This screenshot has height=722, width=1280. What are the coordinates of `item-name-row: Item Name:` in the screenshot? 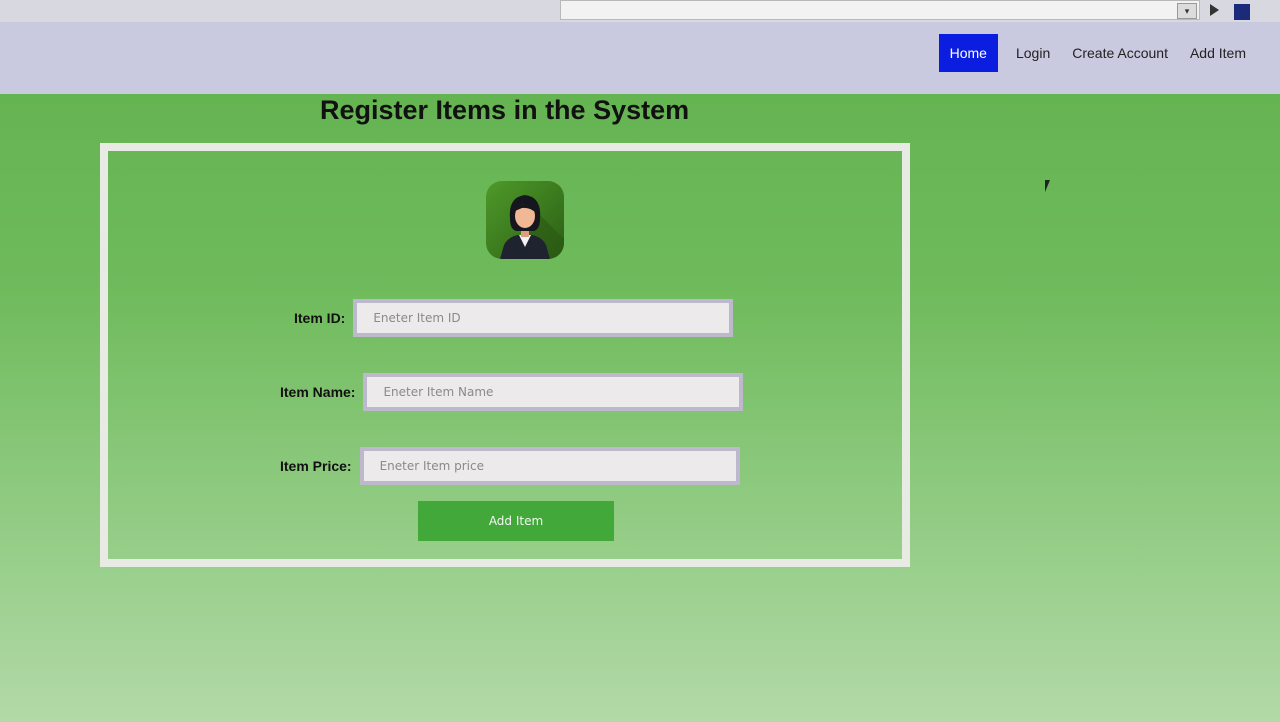 It's located at (512, 392).